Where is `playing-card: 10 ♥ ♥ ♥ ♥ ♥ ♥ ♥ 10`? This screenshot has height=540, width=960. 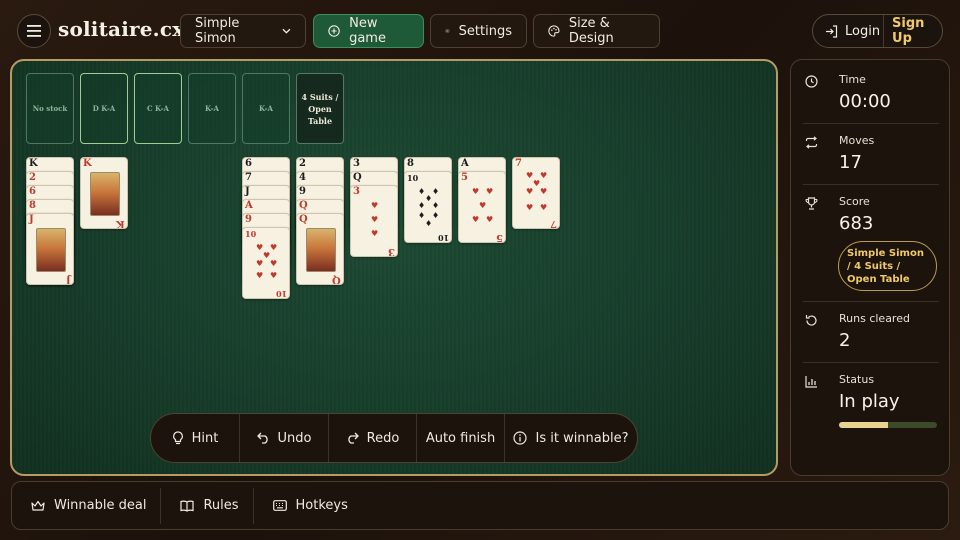 playing-card: 10 ♥ ♥ ♥ ♥ ♥ ♥ ♥ 10 is located at coordinates (266, 263).